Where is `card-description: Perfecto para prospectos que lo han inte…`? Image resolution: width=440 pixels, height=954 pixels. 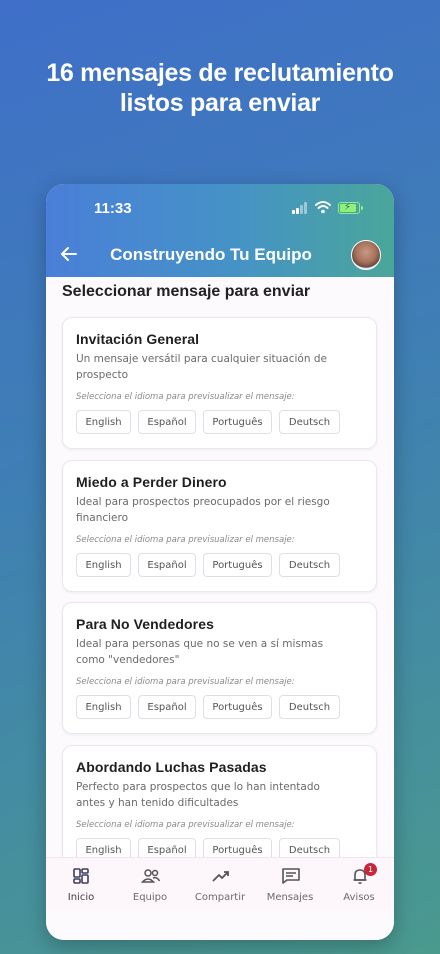 card-description: Perfecto para prospectos que lo han inte… is located at coordinates (198, 795).